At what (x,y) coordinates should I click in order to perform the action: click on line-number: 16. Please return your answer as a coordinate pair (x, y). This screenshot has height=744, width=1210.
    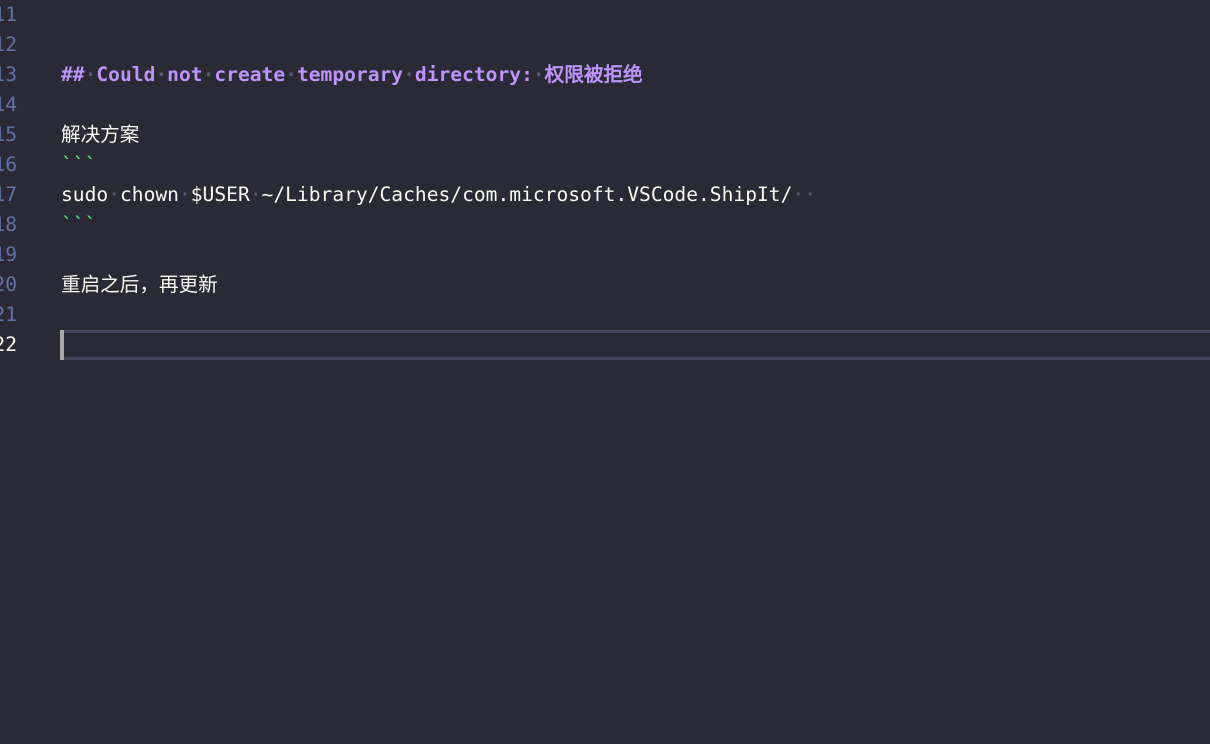
    Looking at the image, I should click on (8, 164).